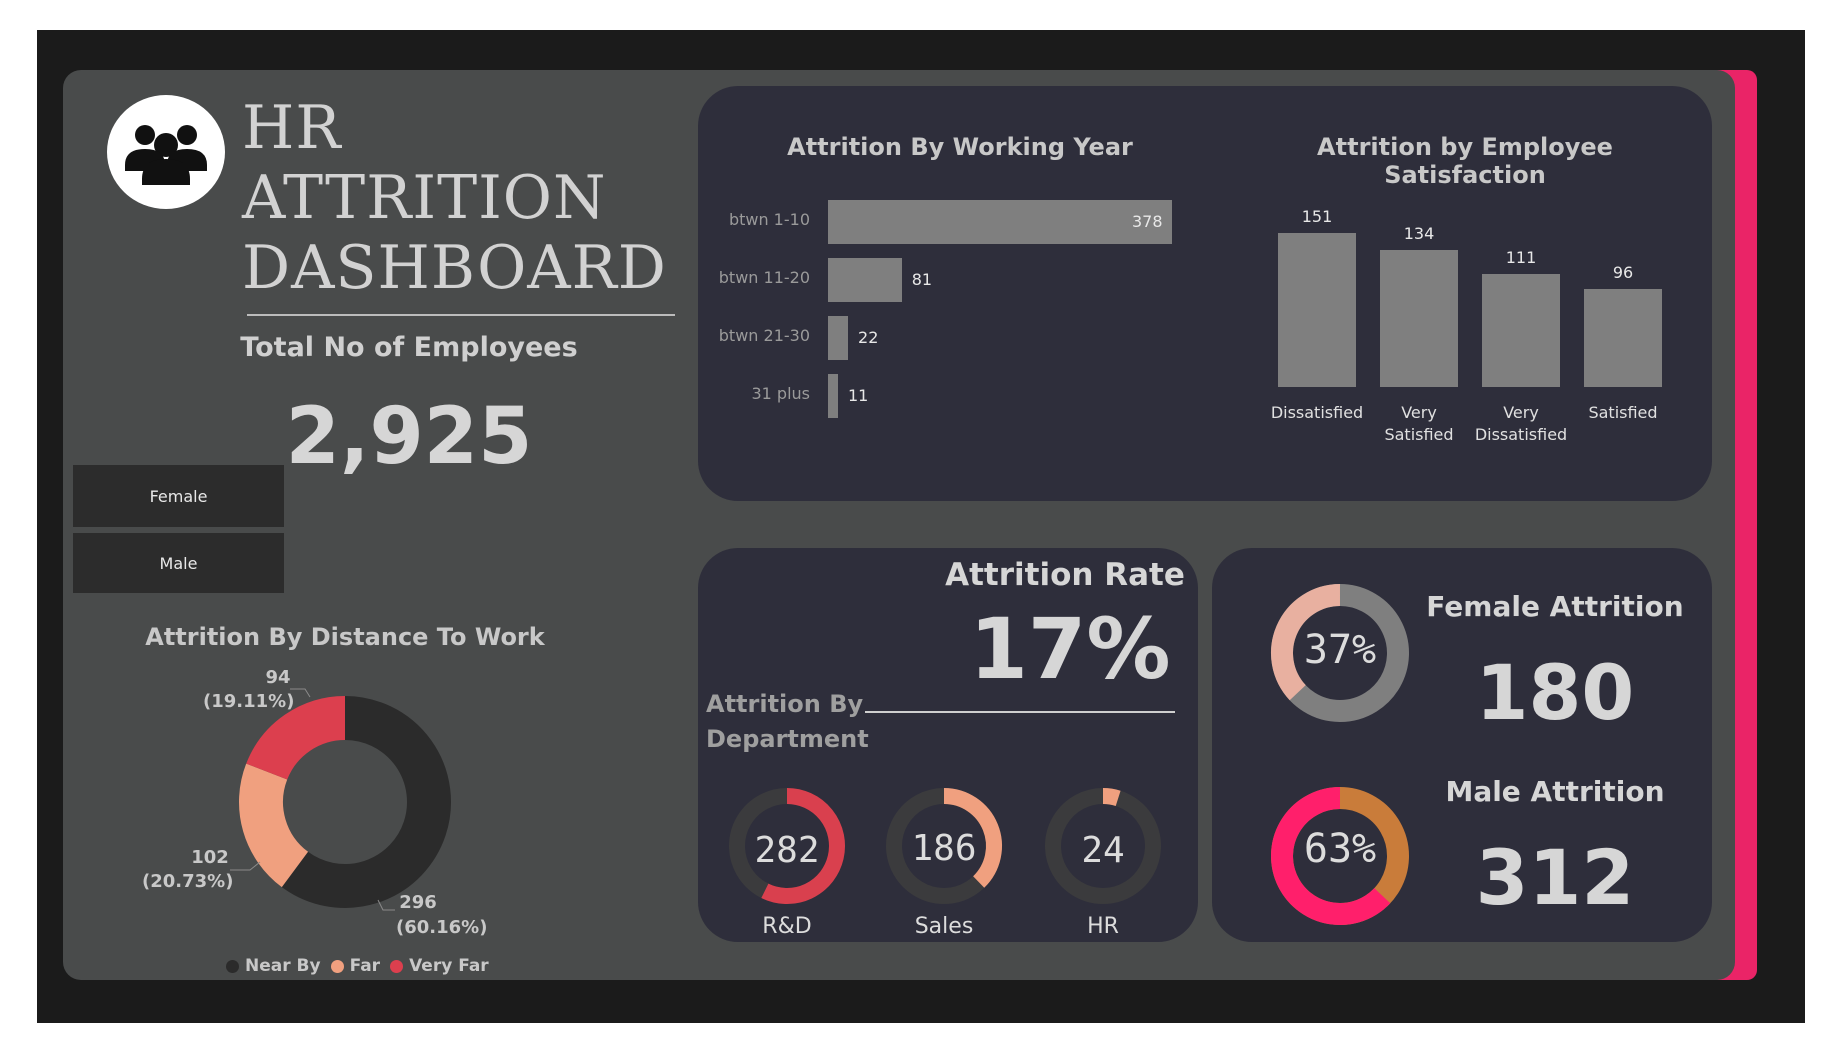  Describe the element at coordinates (232, 966) in the screenshot. I see `legend-near-by-swatch` at that location.